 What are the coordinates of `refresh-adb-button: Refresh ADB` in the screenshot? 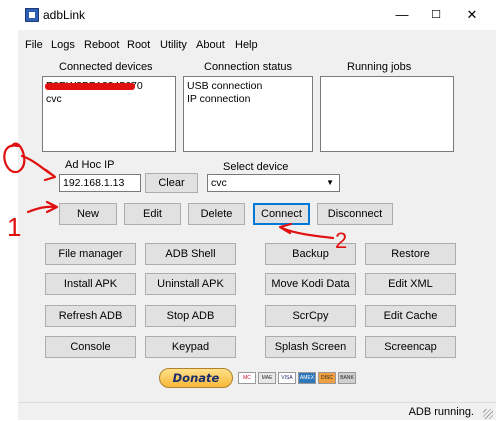 It's located at (90, 316).